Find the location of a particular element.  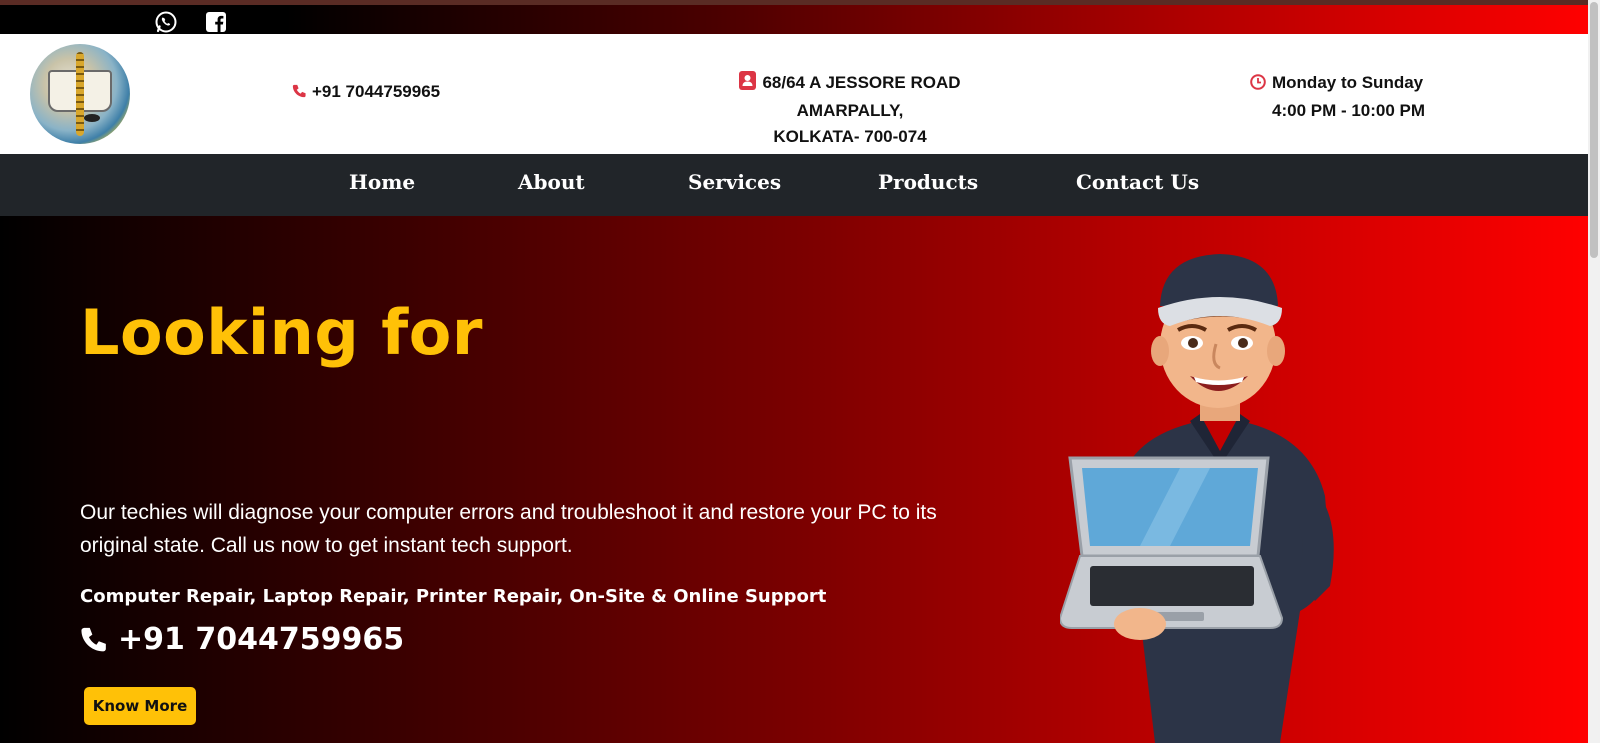

hero-phone-text: +91 7044759965 is located at coordinates (261, 639).